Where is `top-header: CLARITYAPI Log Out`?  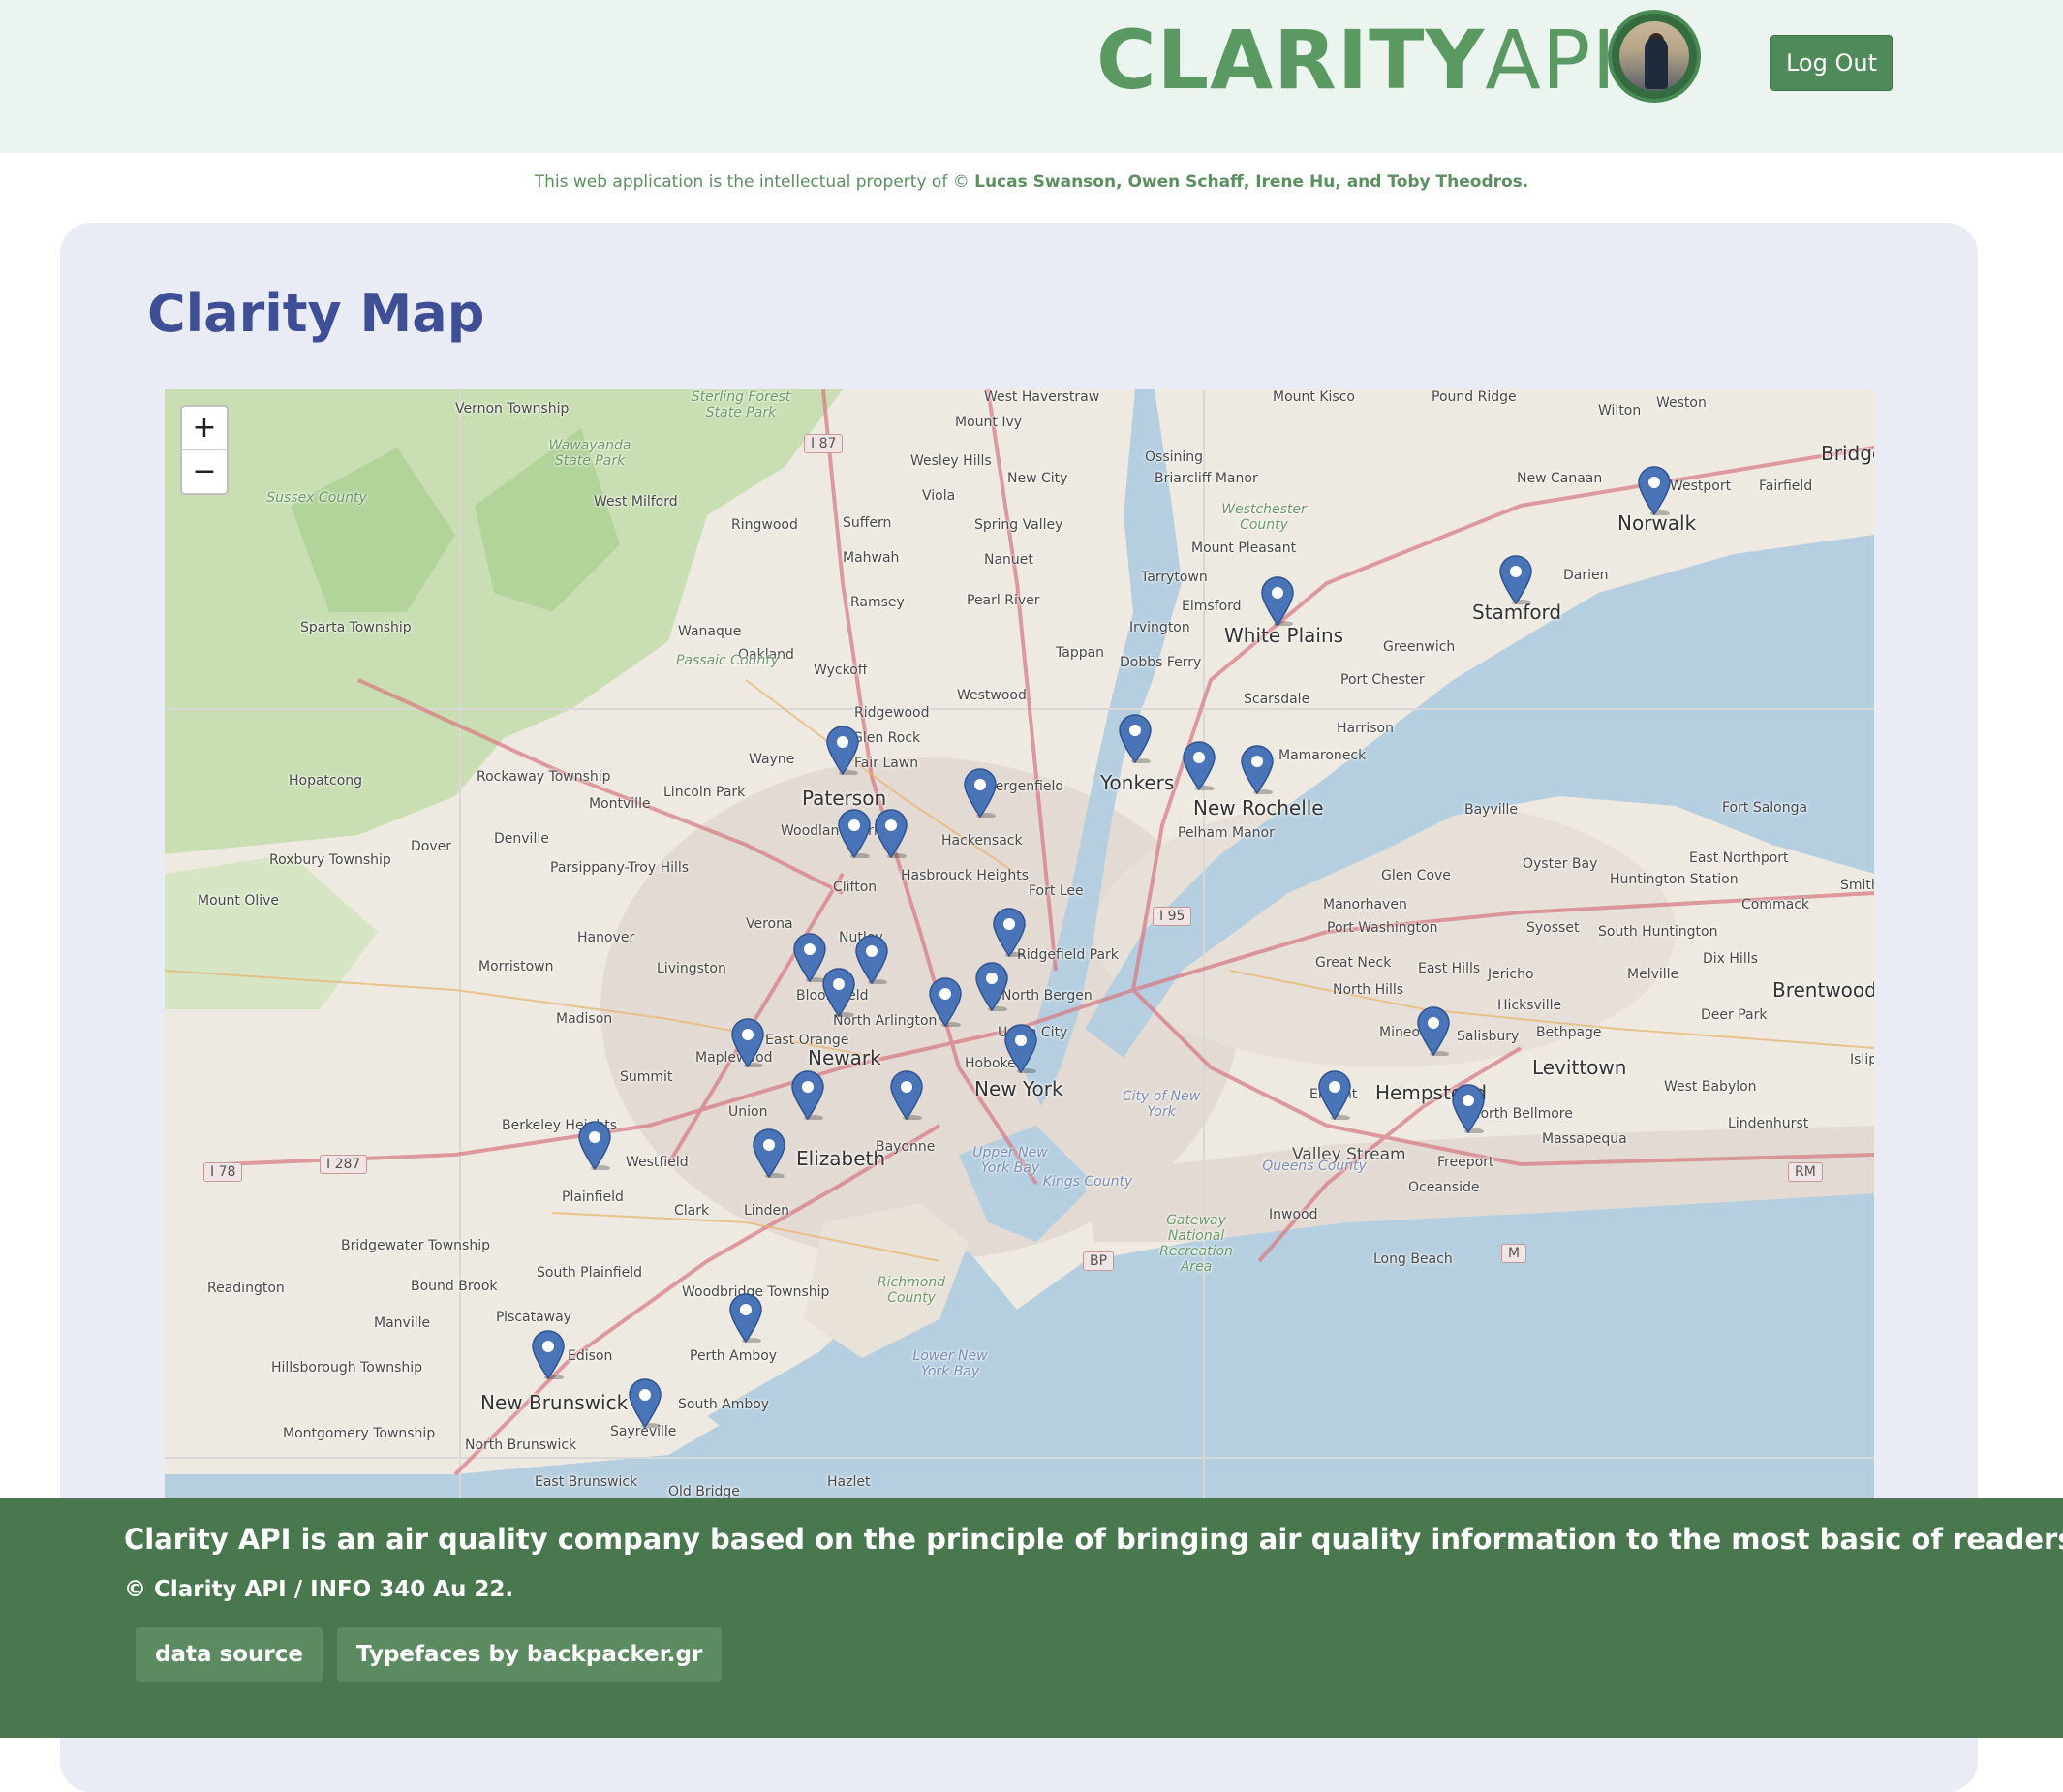
top-header: CLARITYAPI Log Out is located at coordinates (1031, 76).